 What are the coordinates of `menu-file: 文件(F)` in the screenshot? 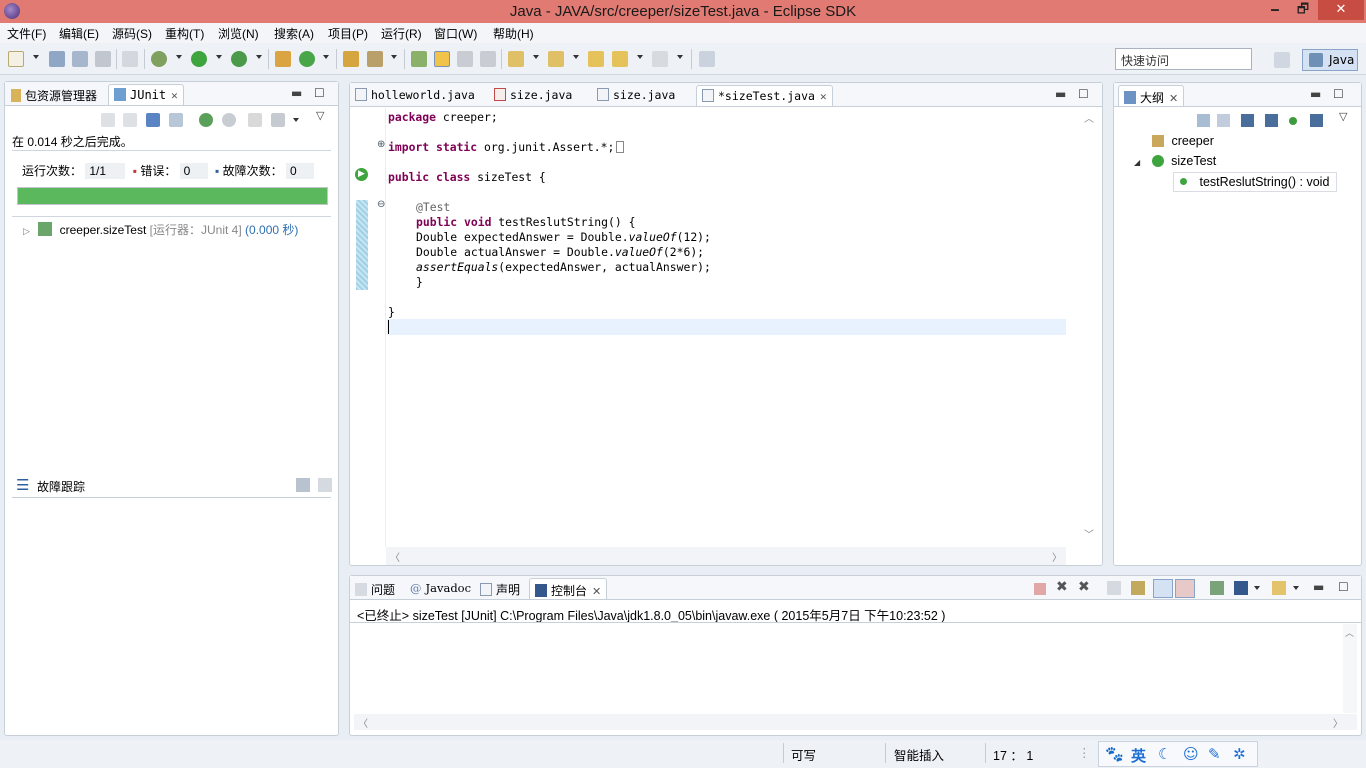 It's located at (26, 33).